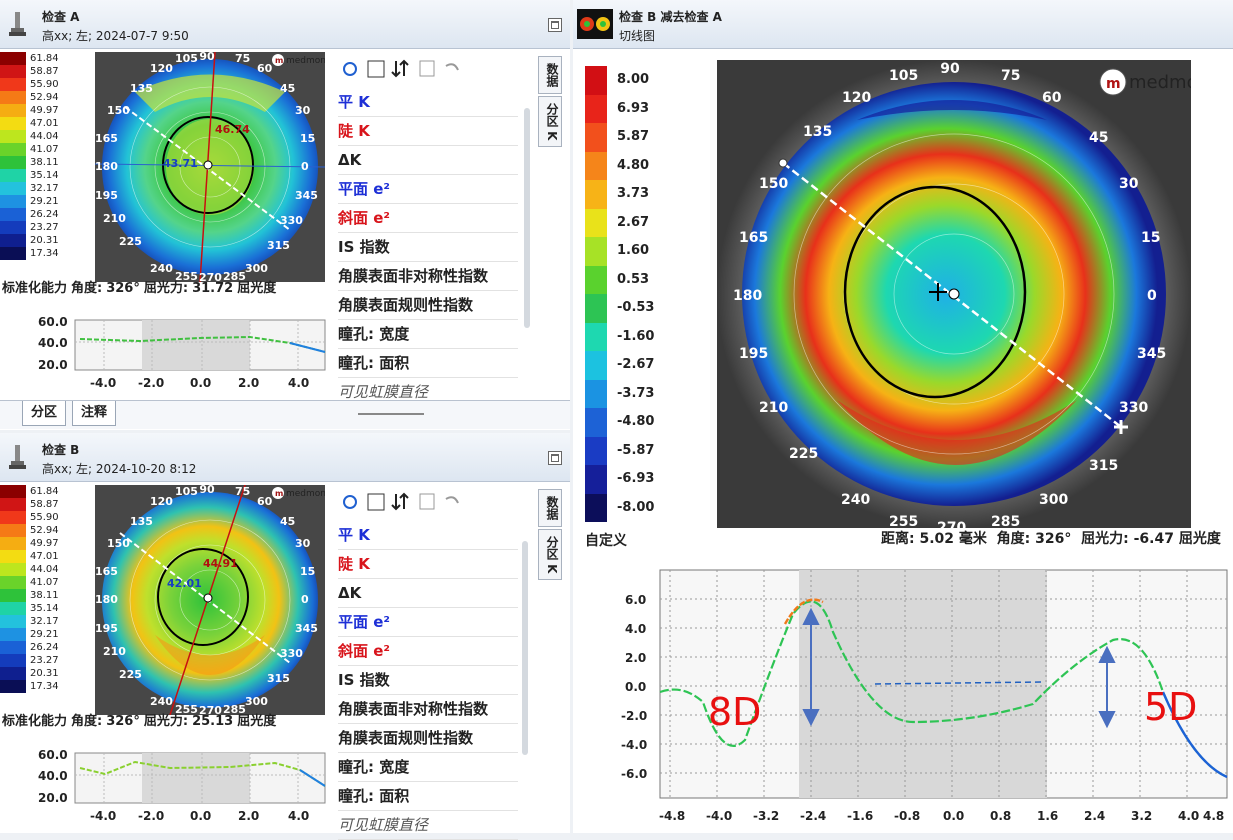  I want to click on angle-315: 315, so click(1103, 466).